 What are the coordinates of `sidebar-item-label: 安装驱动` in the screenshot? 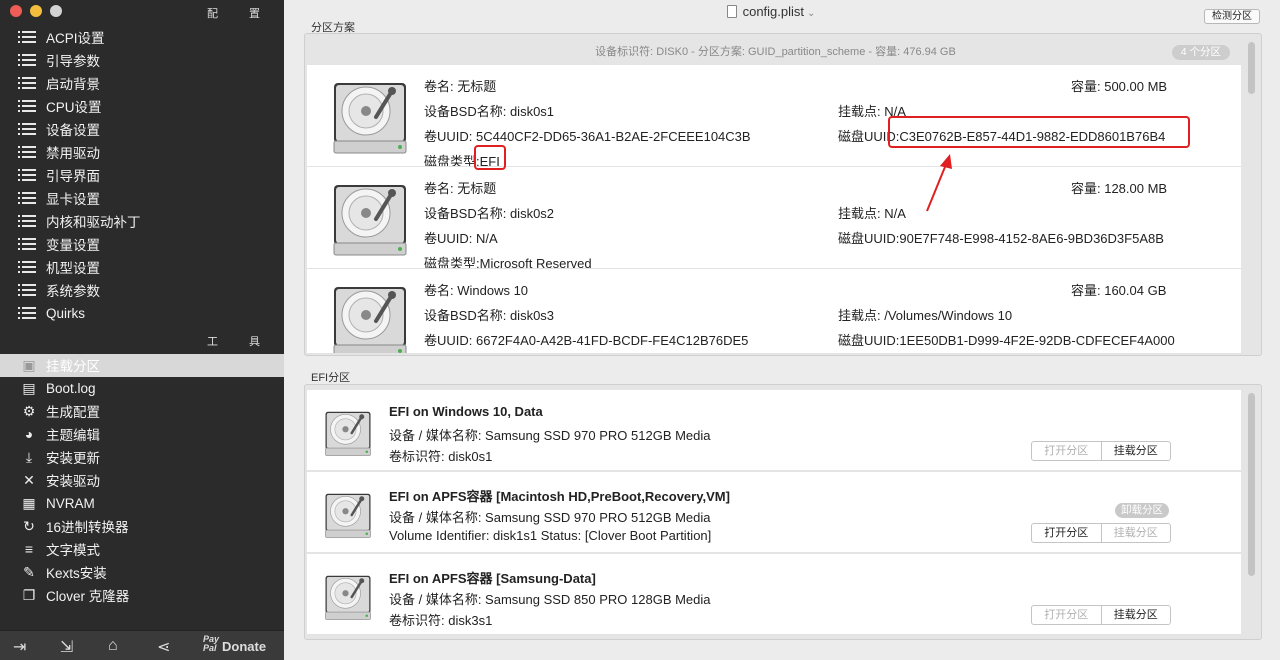 It's located at (73, 481).